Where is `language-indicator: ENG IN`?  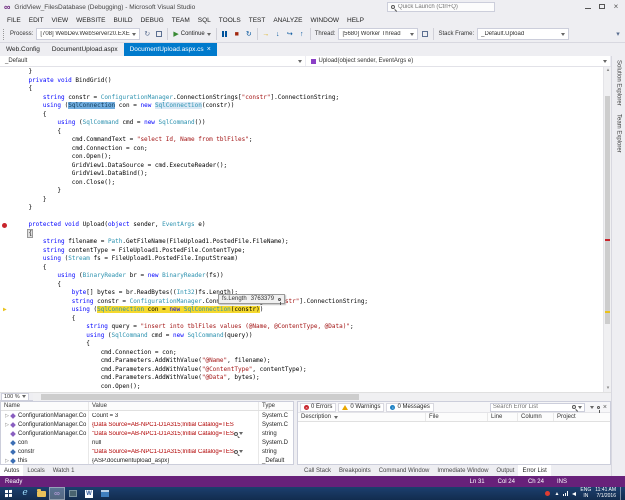 language-indicator: ENG IN is located at coordinates (585, 493).